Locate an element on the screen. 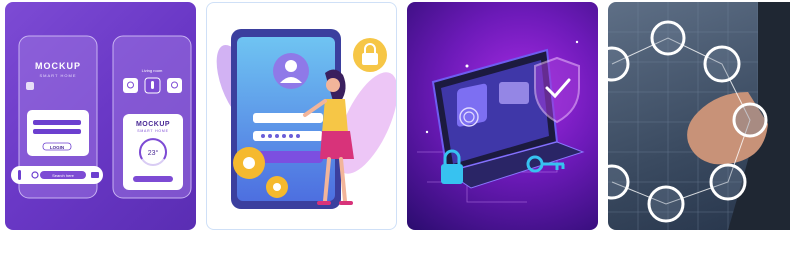 This screenshot has height=278, width=790. right-phone-subtitle: SMART HOME is located at coordinates (153, 131).